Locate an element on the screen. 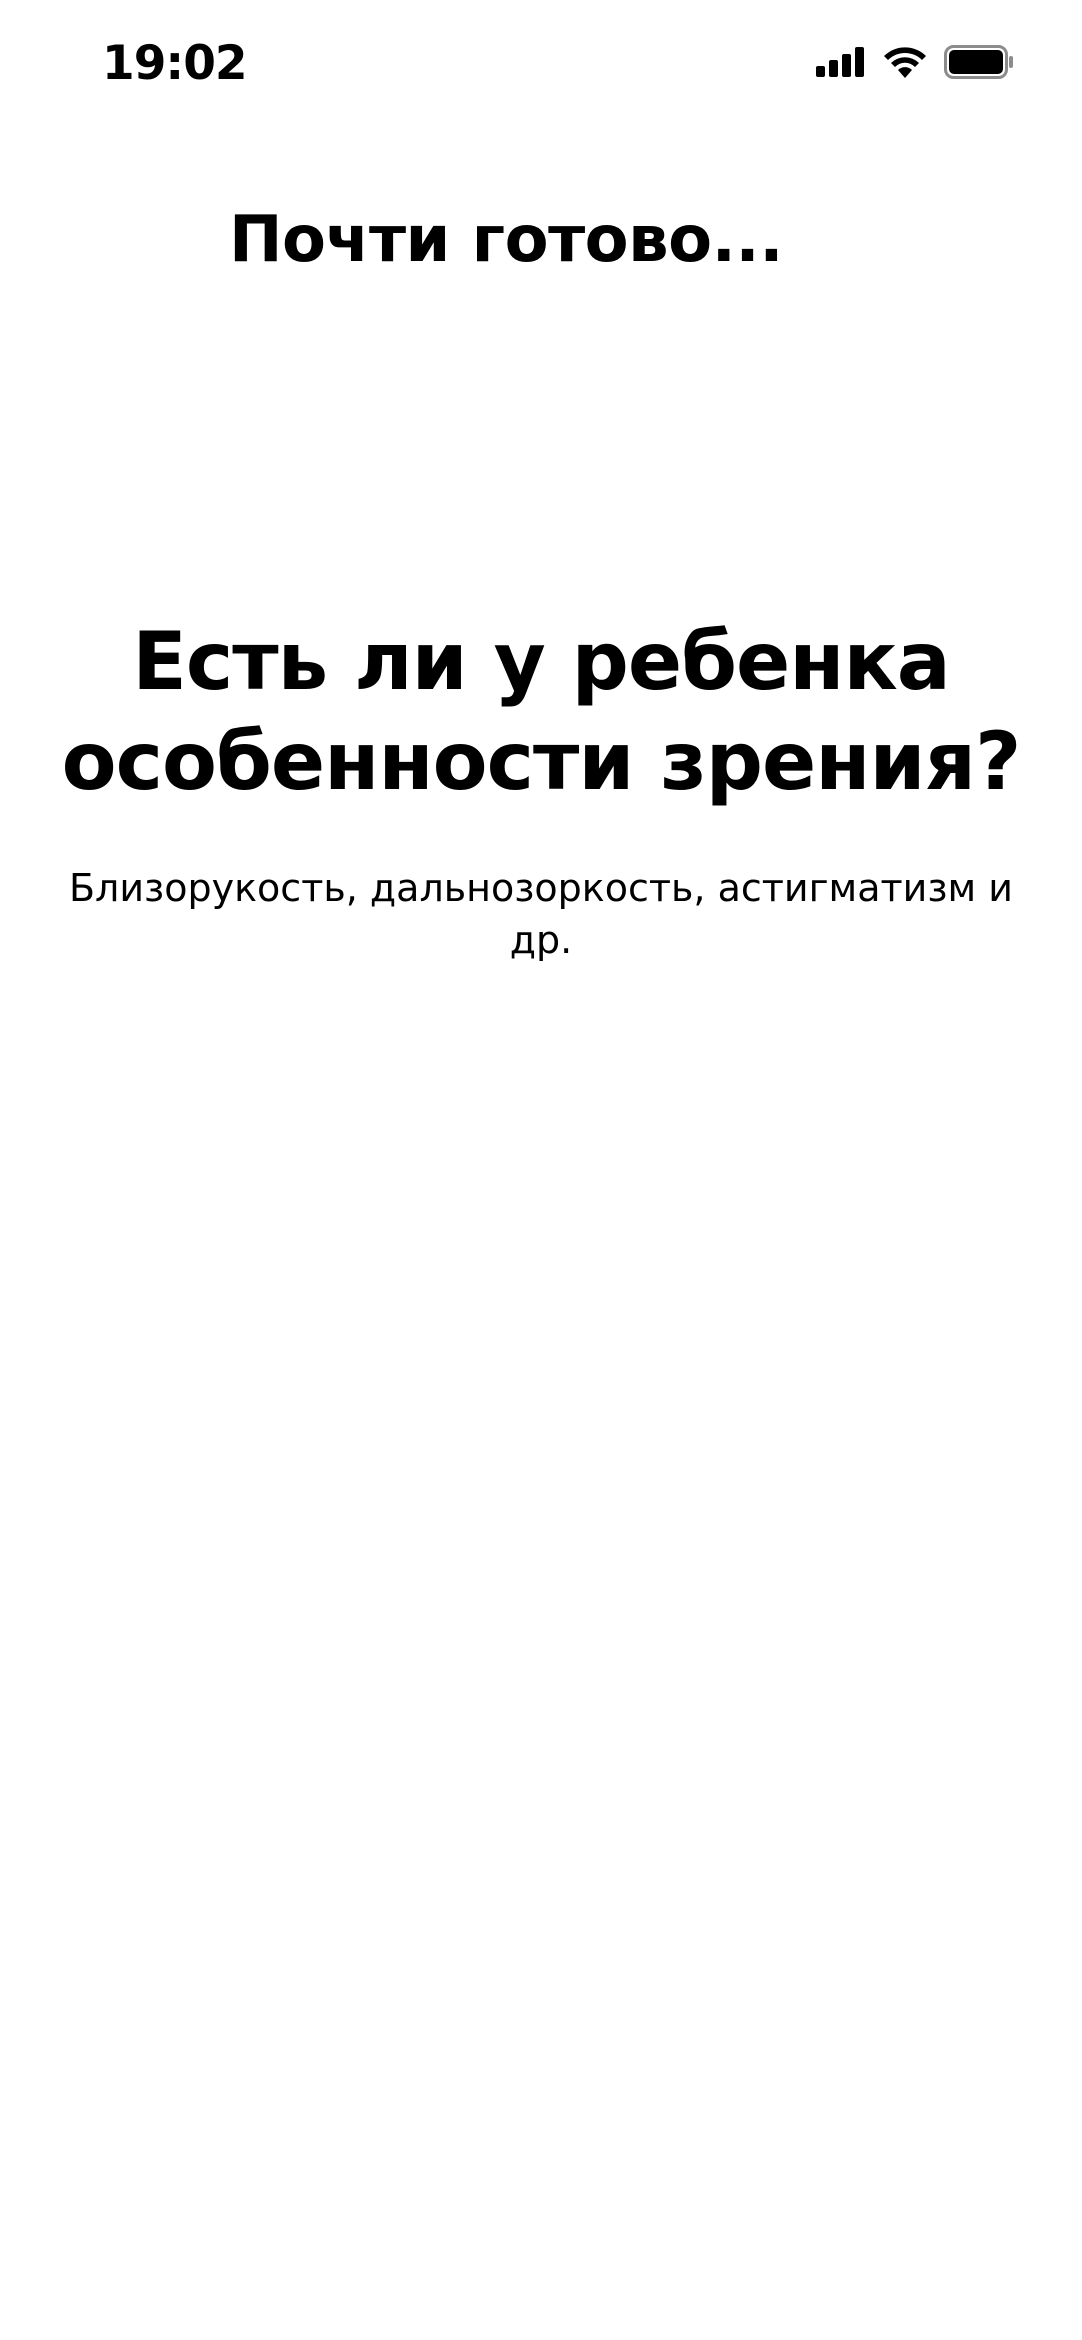 The height and width of the screenshot is (2340, 1082). status-time: 19:02 is located at coordinates (175, 63).